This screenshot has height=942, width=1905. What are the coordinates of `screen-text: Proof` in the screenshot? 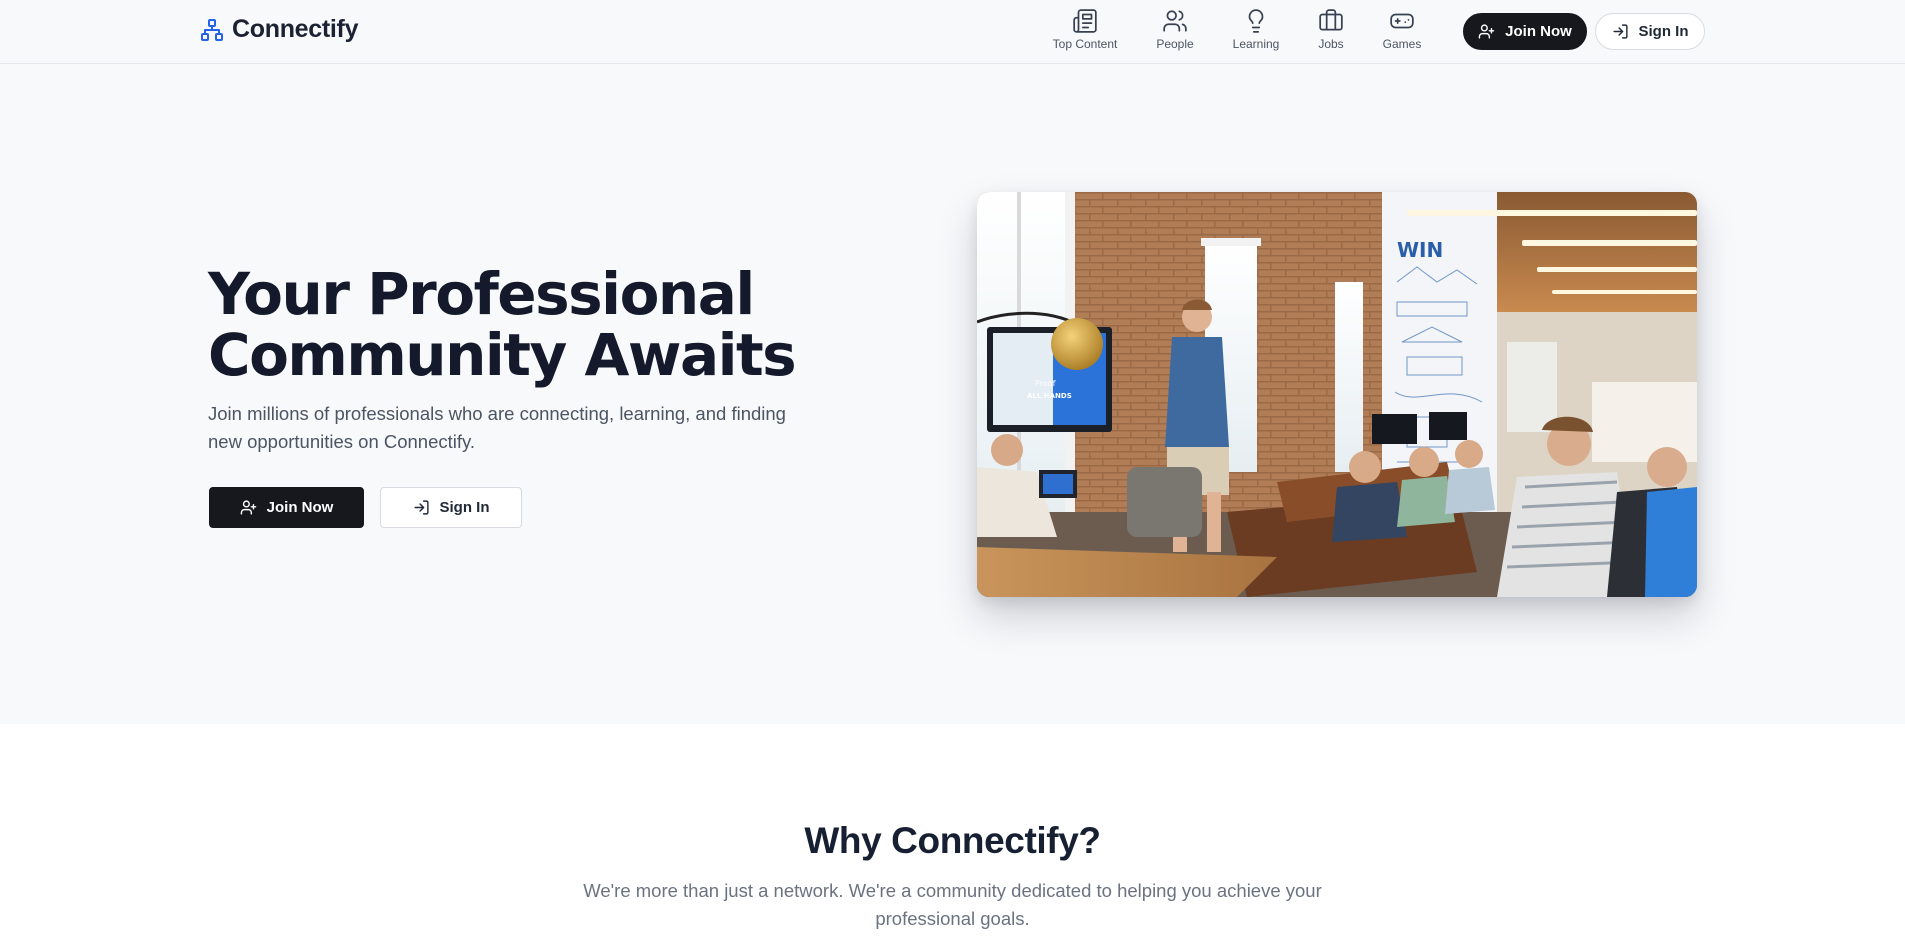 It's located at (1045, 383).